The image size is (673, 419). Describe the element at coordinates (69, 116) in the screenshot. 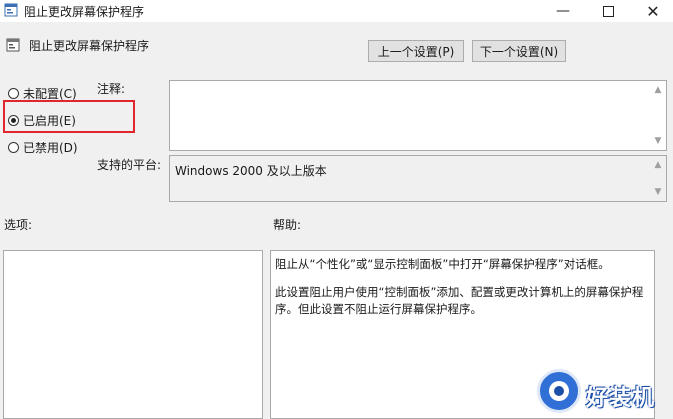

I see `highlight-box` at that location.